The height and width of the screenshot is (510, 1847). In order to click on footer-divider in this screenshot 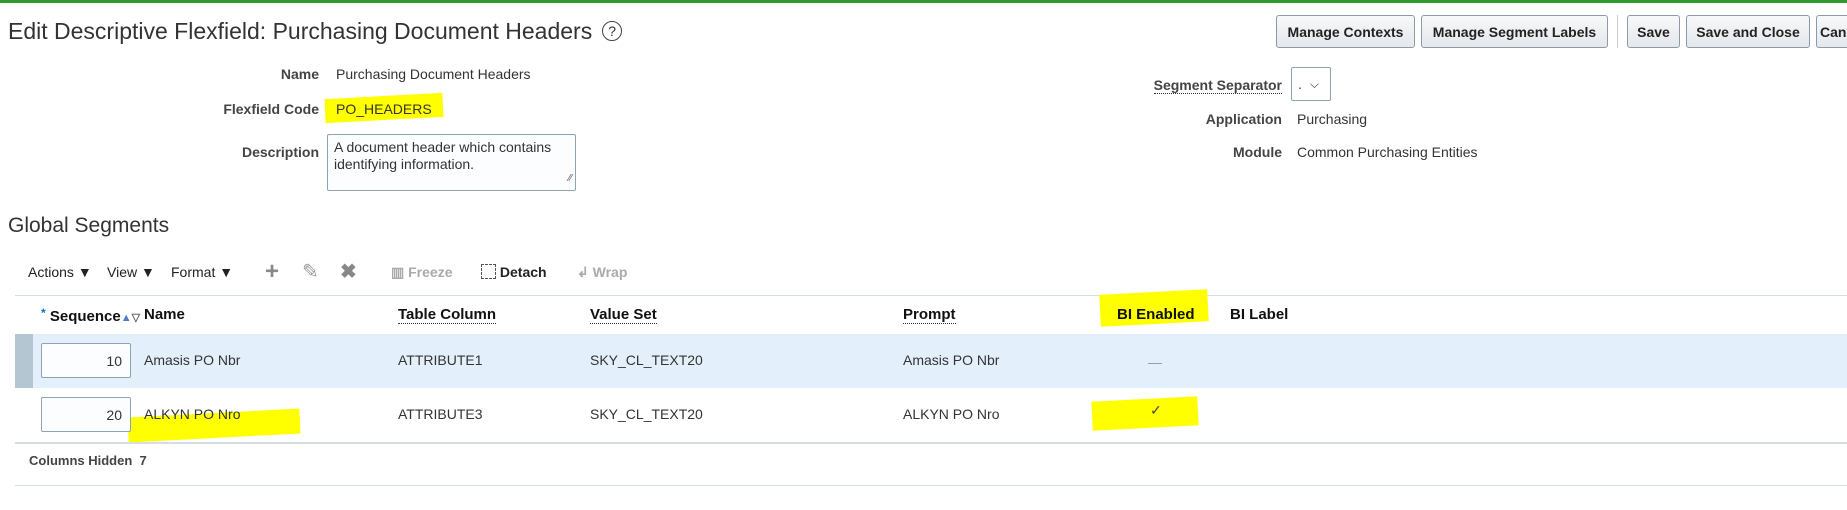, I will do `click(931, 485)`.